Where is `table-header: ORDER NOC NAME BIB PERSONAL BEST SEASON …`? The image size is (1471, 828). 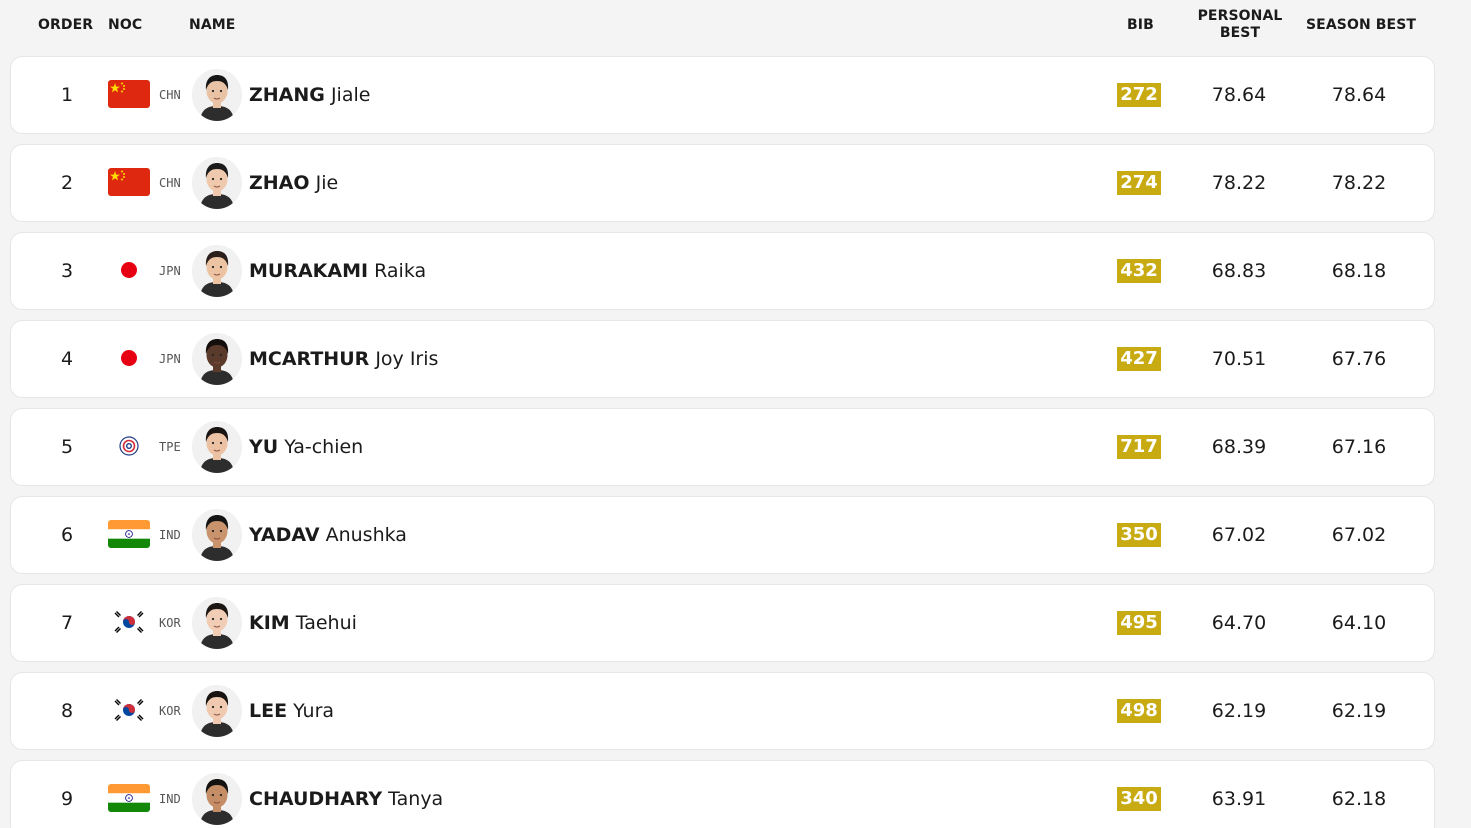
table-header: ORDER NOC NAME BIB PERSONAL BEST SEASON … is located at coordinates (735, 28).